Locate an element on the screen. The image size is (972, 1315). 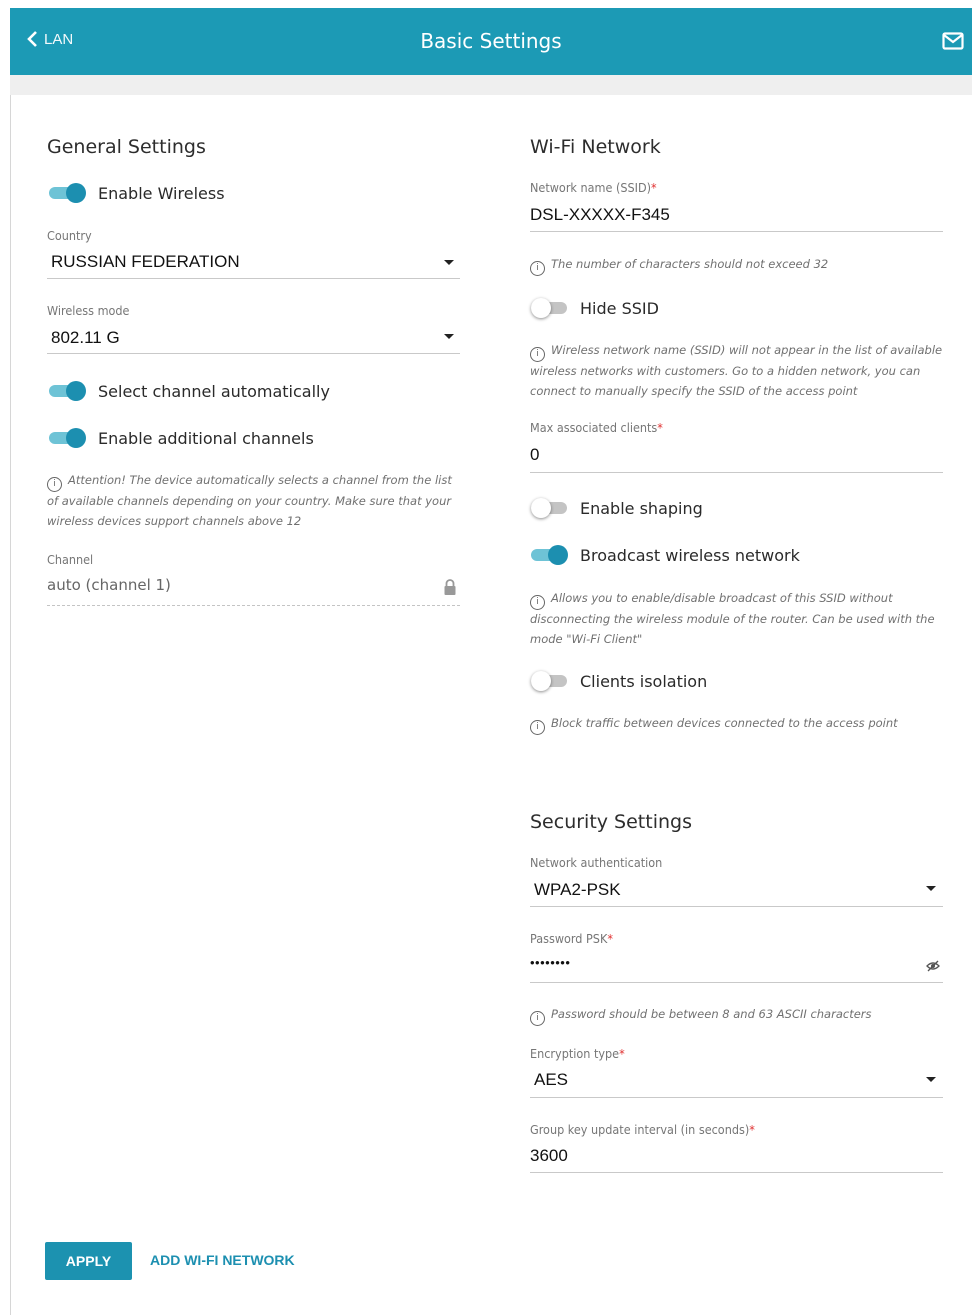
hide-ssid-label: Hide SSID is located at coordinates (619, 308).